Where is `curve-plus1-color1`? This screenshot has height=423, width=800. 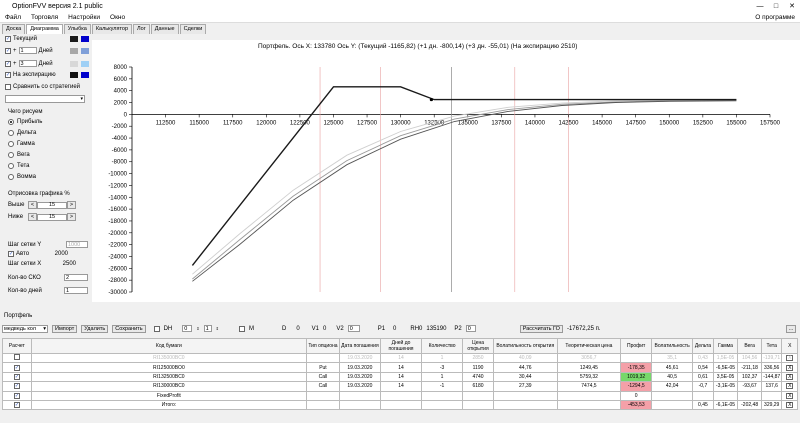
curve-plus1-color1 is located at coordinates (74, 50).